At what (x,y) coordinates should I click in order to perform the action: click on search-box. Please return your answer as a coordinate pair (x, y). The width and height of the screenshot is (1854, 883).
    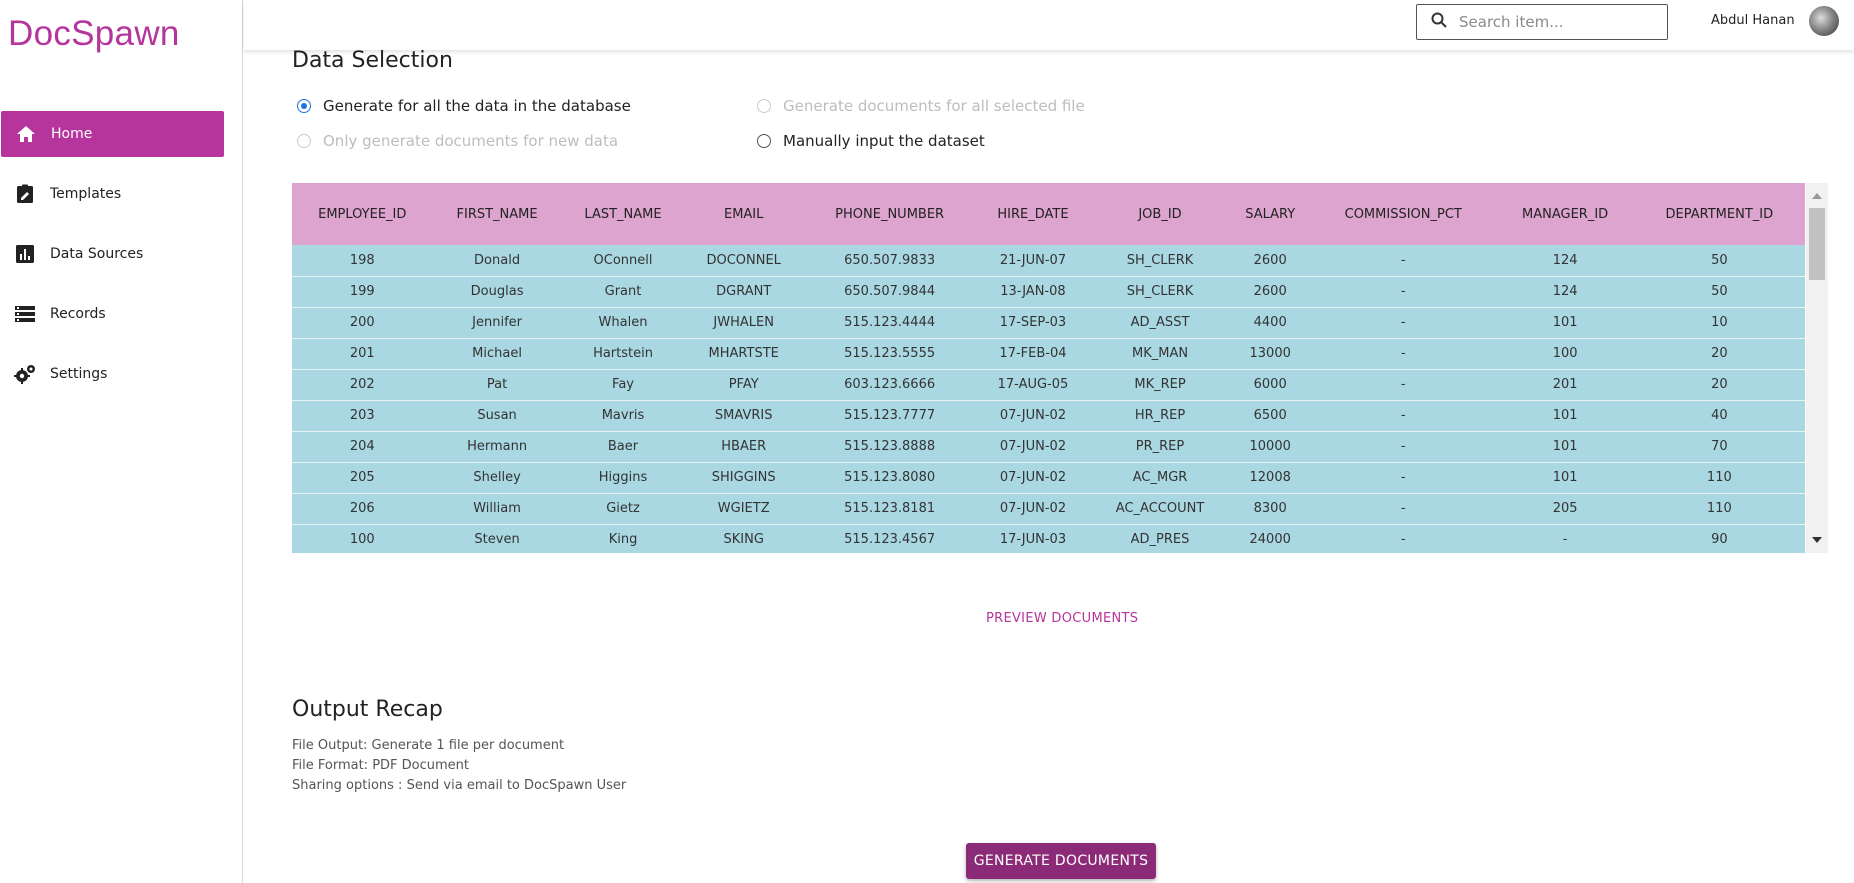
    Looking at the image, I should click on (1542, 22).